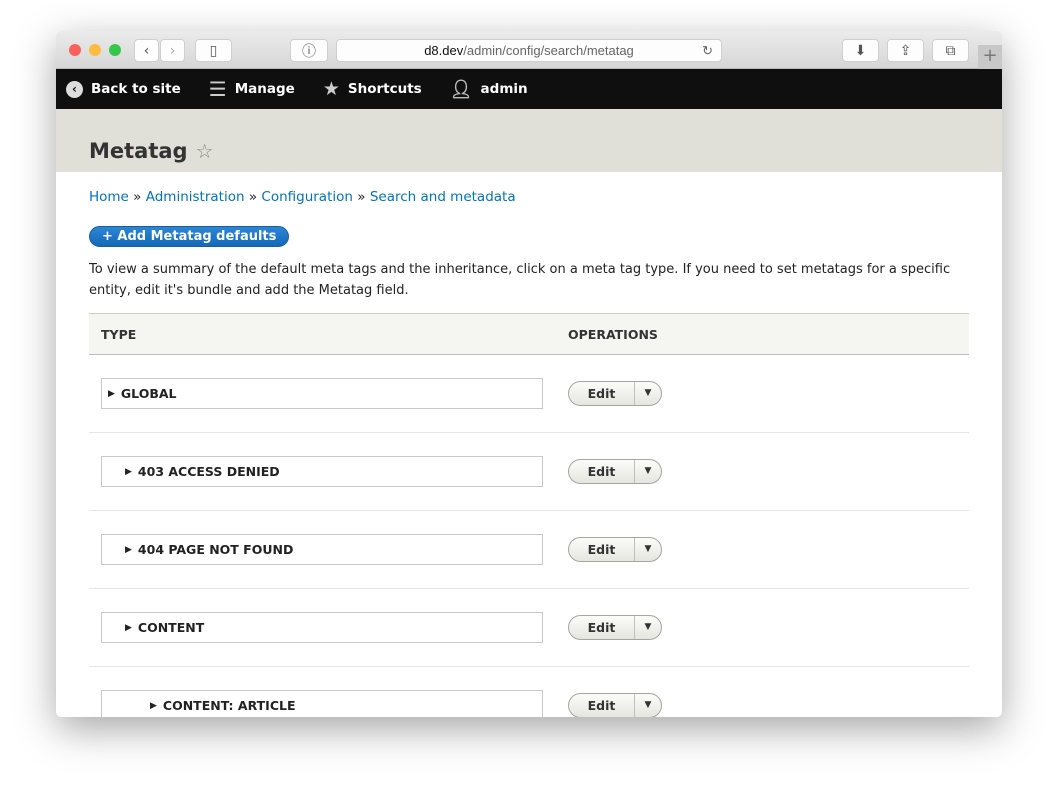 The height and width of the screenshot is (798, 1058). What do you see at coordinates (264, 89) in the screenshot?
I see `manage-label: Manage` at bounding box center [264, 89].